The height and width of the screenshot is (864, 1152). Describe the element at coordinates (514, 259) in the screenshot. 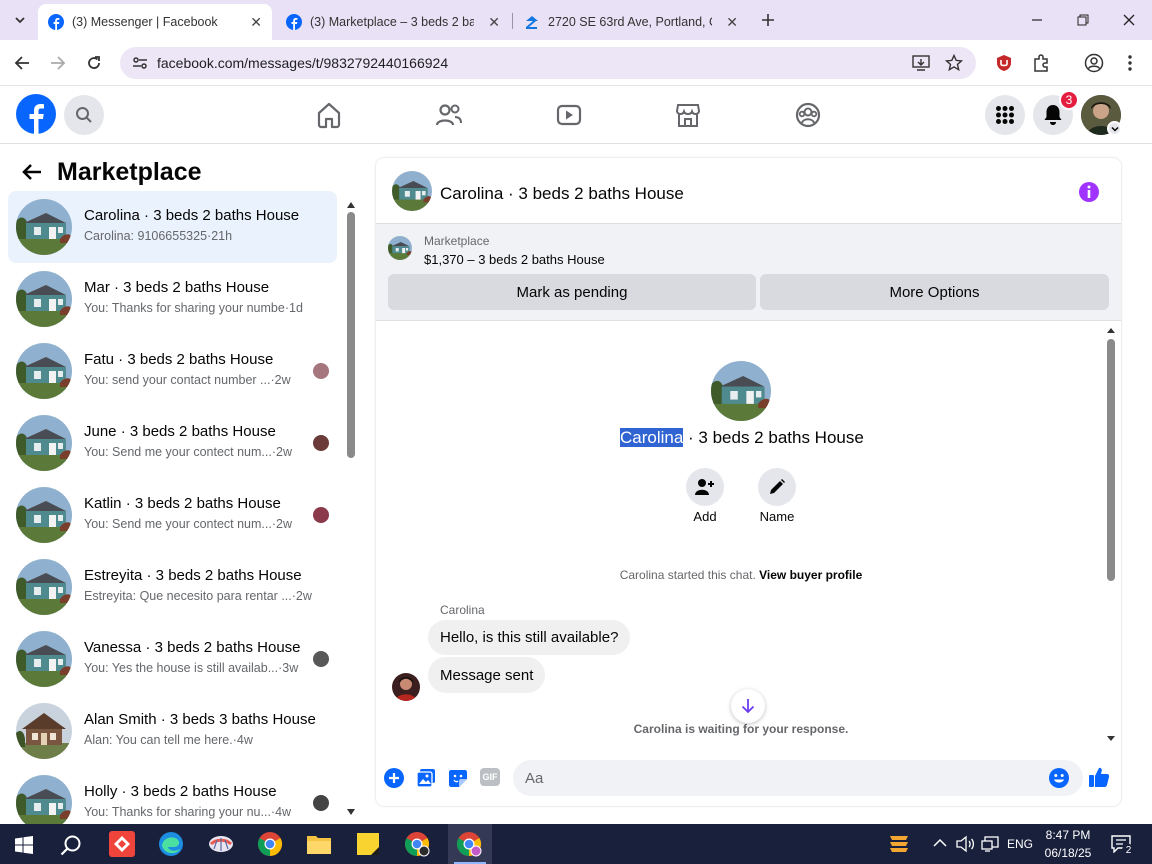

I see `listing-title: $1,370 – 3 beds 2 baths House` at that location.